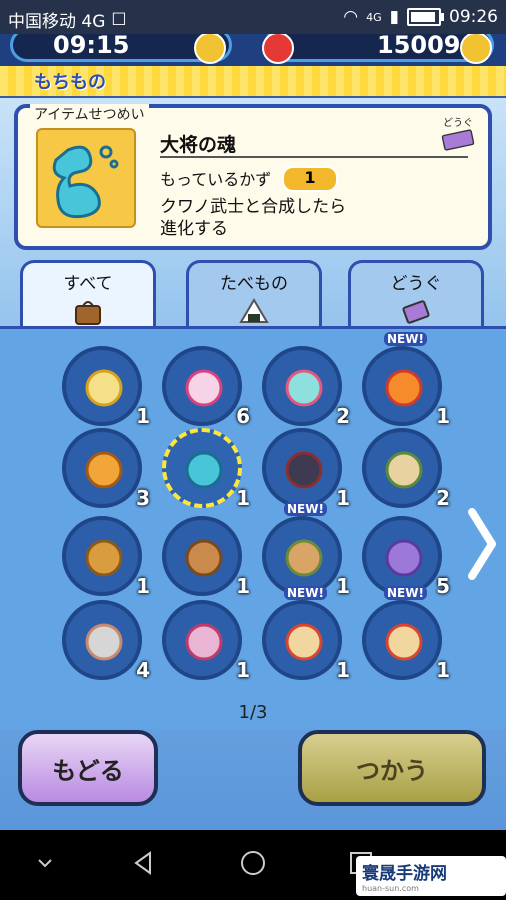  I want to click on candy-icon, so click(404, 558).